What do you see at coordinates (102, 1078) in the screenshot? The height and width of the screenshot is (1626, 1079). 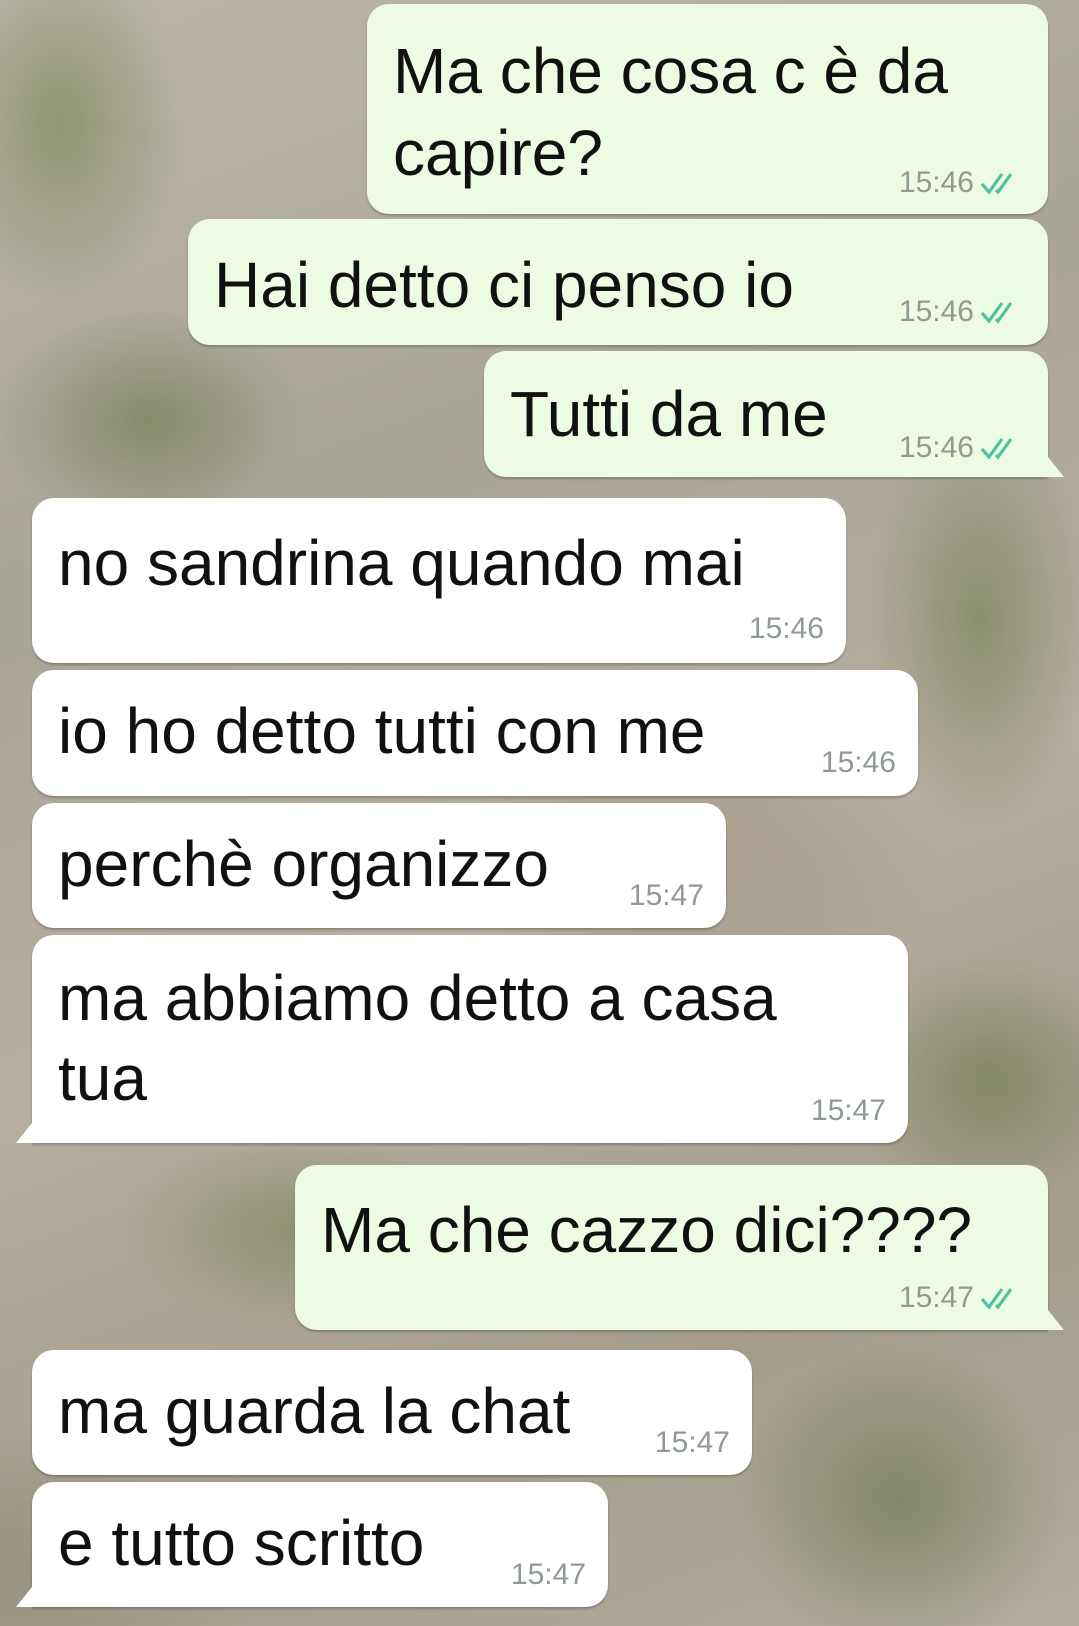 I see `message-text: tua` at bounding box center [102, 1078].